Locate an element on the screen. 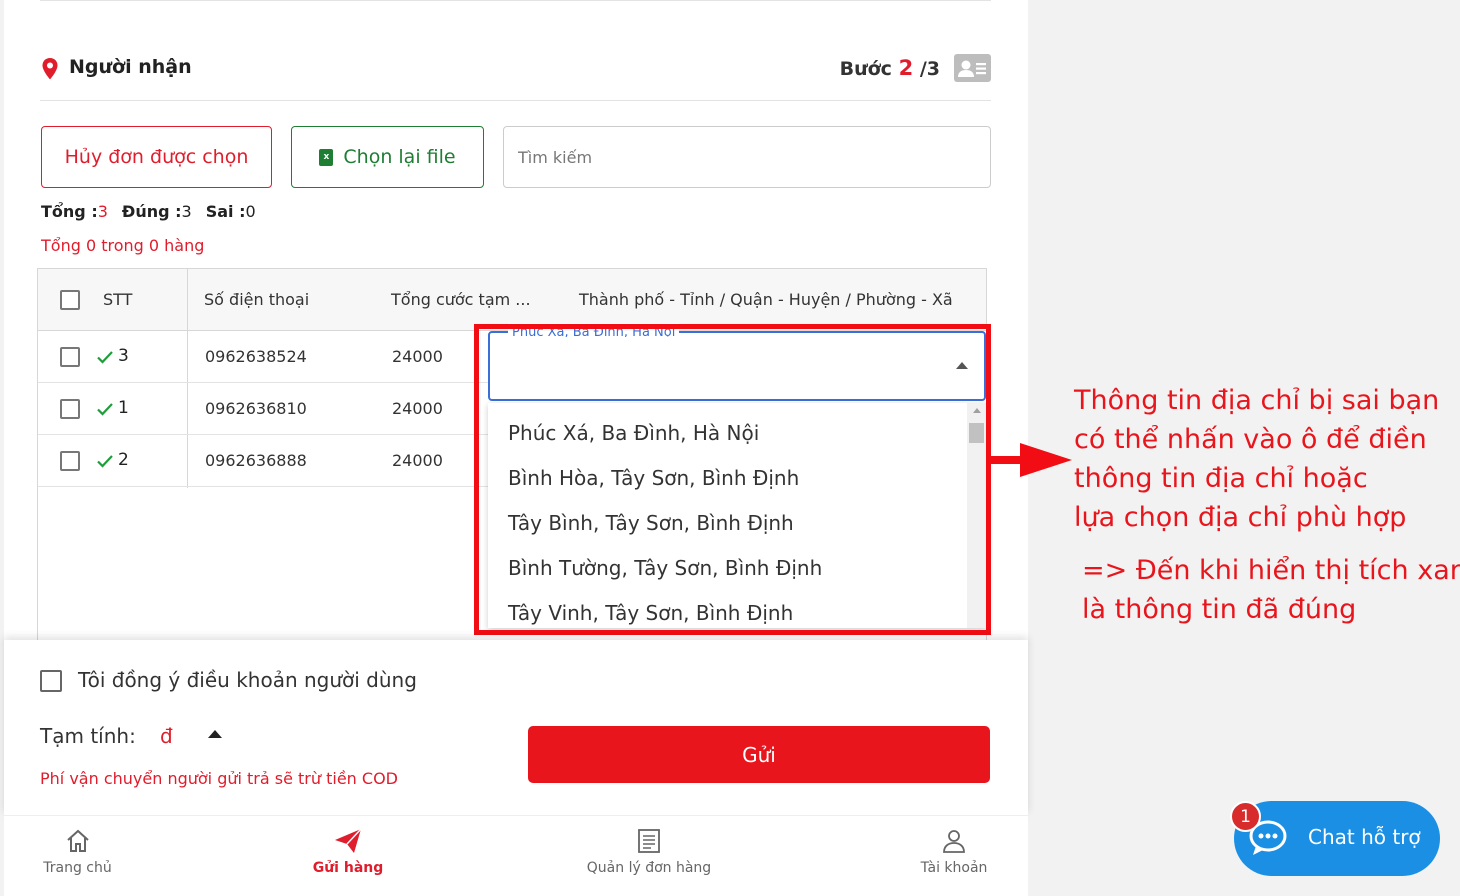 This screenshot has width=1460, height=896. select-all-checkbox is located at coordinates (70, 300).